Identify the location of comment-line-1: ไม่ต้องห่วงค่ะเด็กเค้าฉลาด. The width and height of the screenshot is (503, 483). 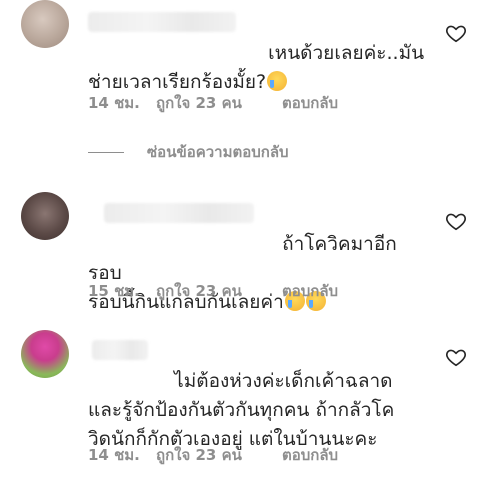
(283, 381).